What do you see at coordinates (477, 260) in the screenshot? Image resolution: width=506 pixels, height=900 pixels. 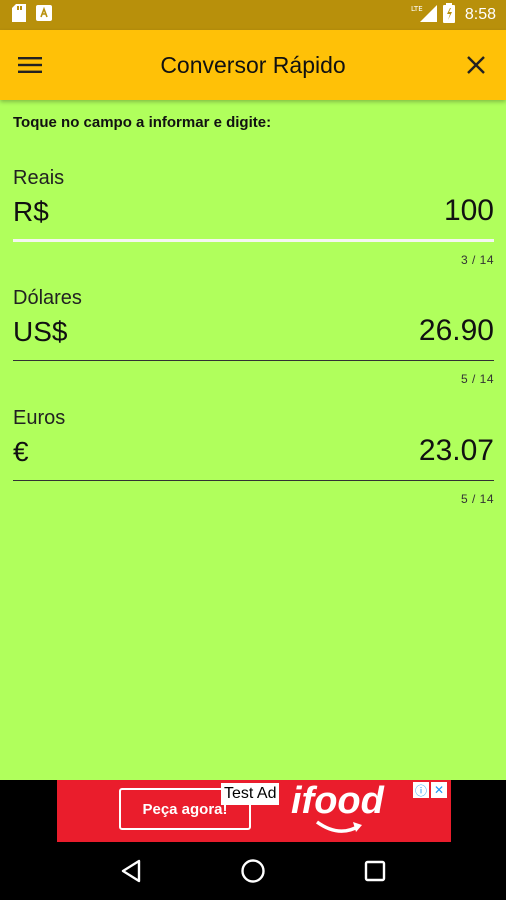 I see `char-counter: 3 / 14` at bounding box center [477, 260].